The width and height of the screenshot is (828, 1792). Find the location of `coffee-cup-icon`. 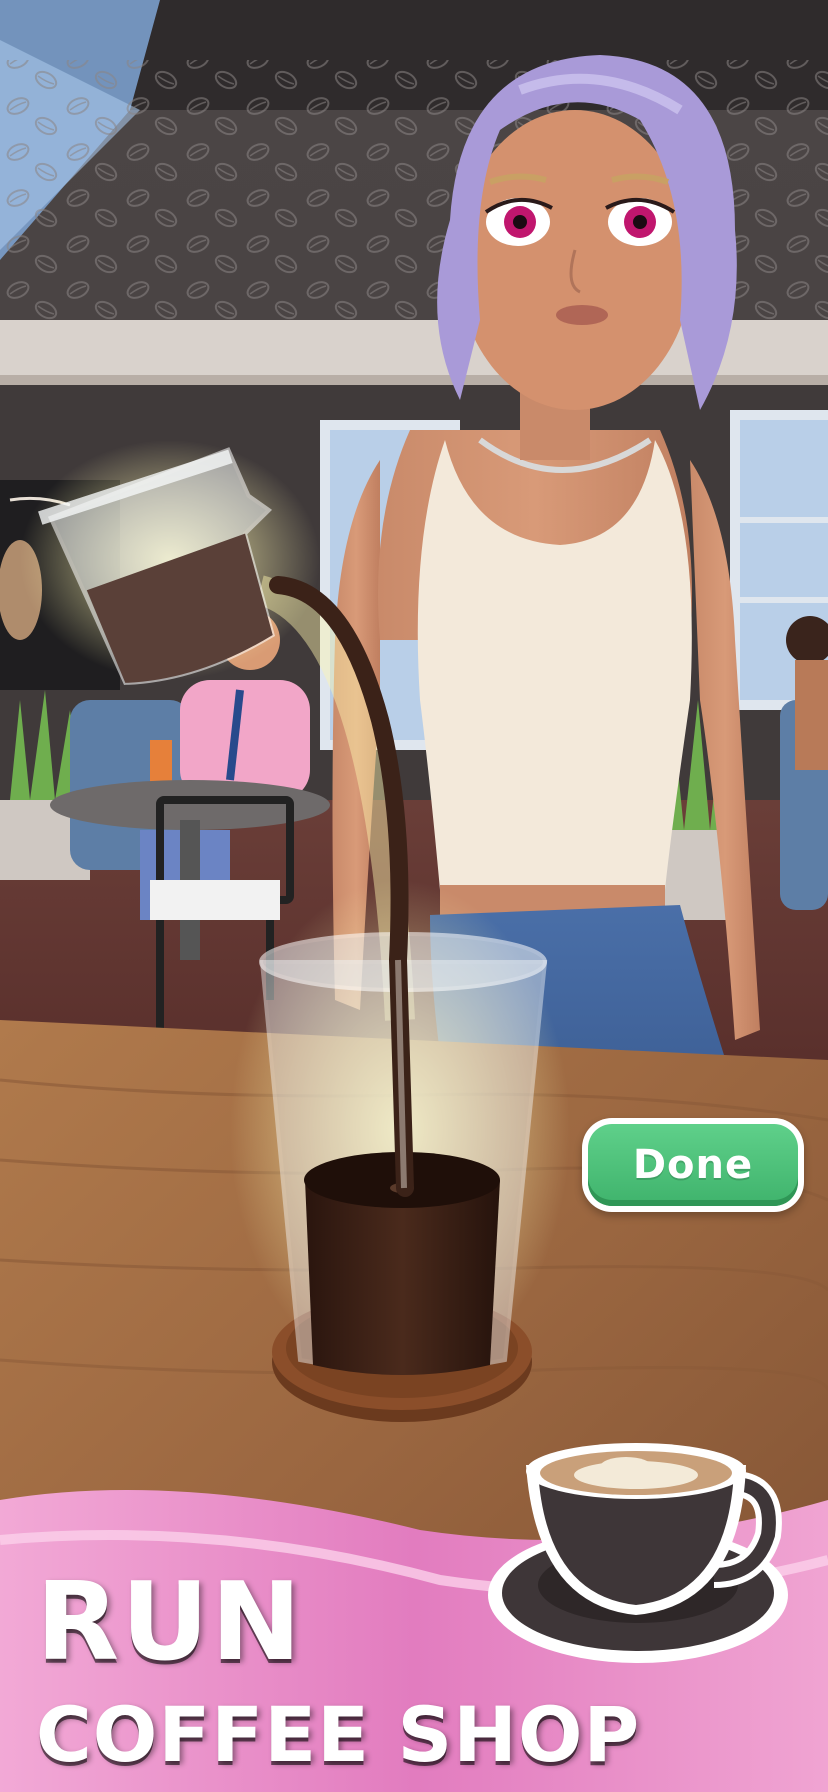

coffee-cup-icon is located at coordinates (638, 1553).